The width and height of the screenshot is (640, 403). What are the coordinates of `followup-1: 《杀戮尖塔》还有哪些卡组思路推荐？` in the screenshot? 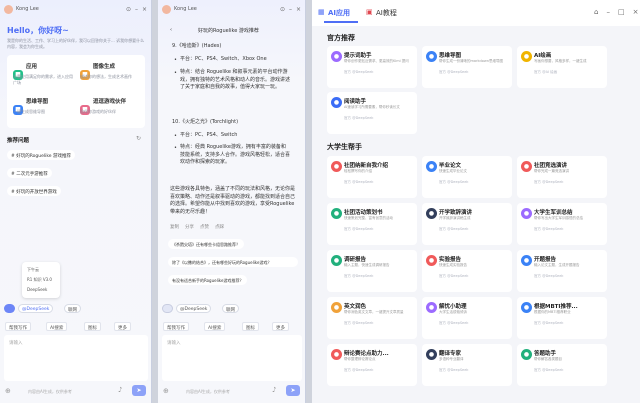 It's located at (206, 244).